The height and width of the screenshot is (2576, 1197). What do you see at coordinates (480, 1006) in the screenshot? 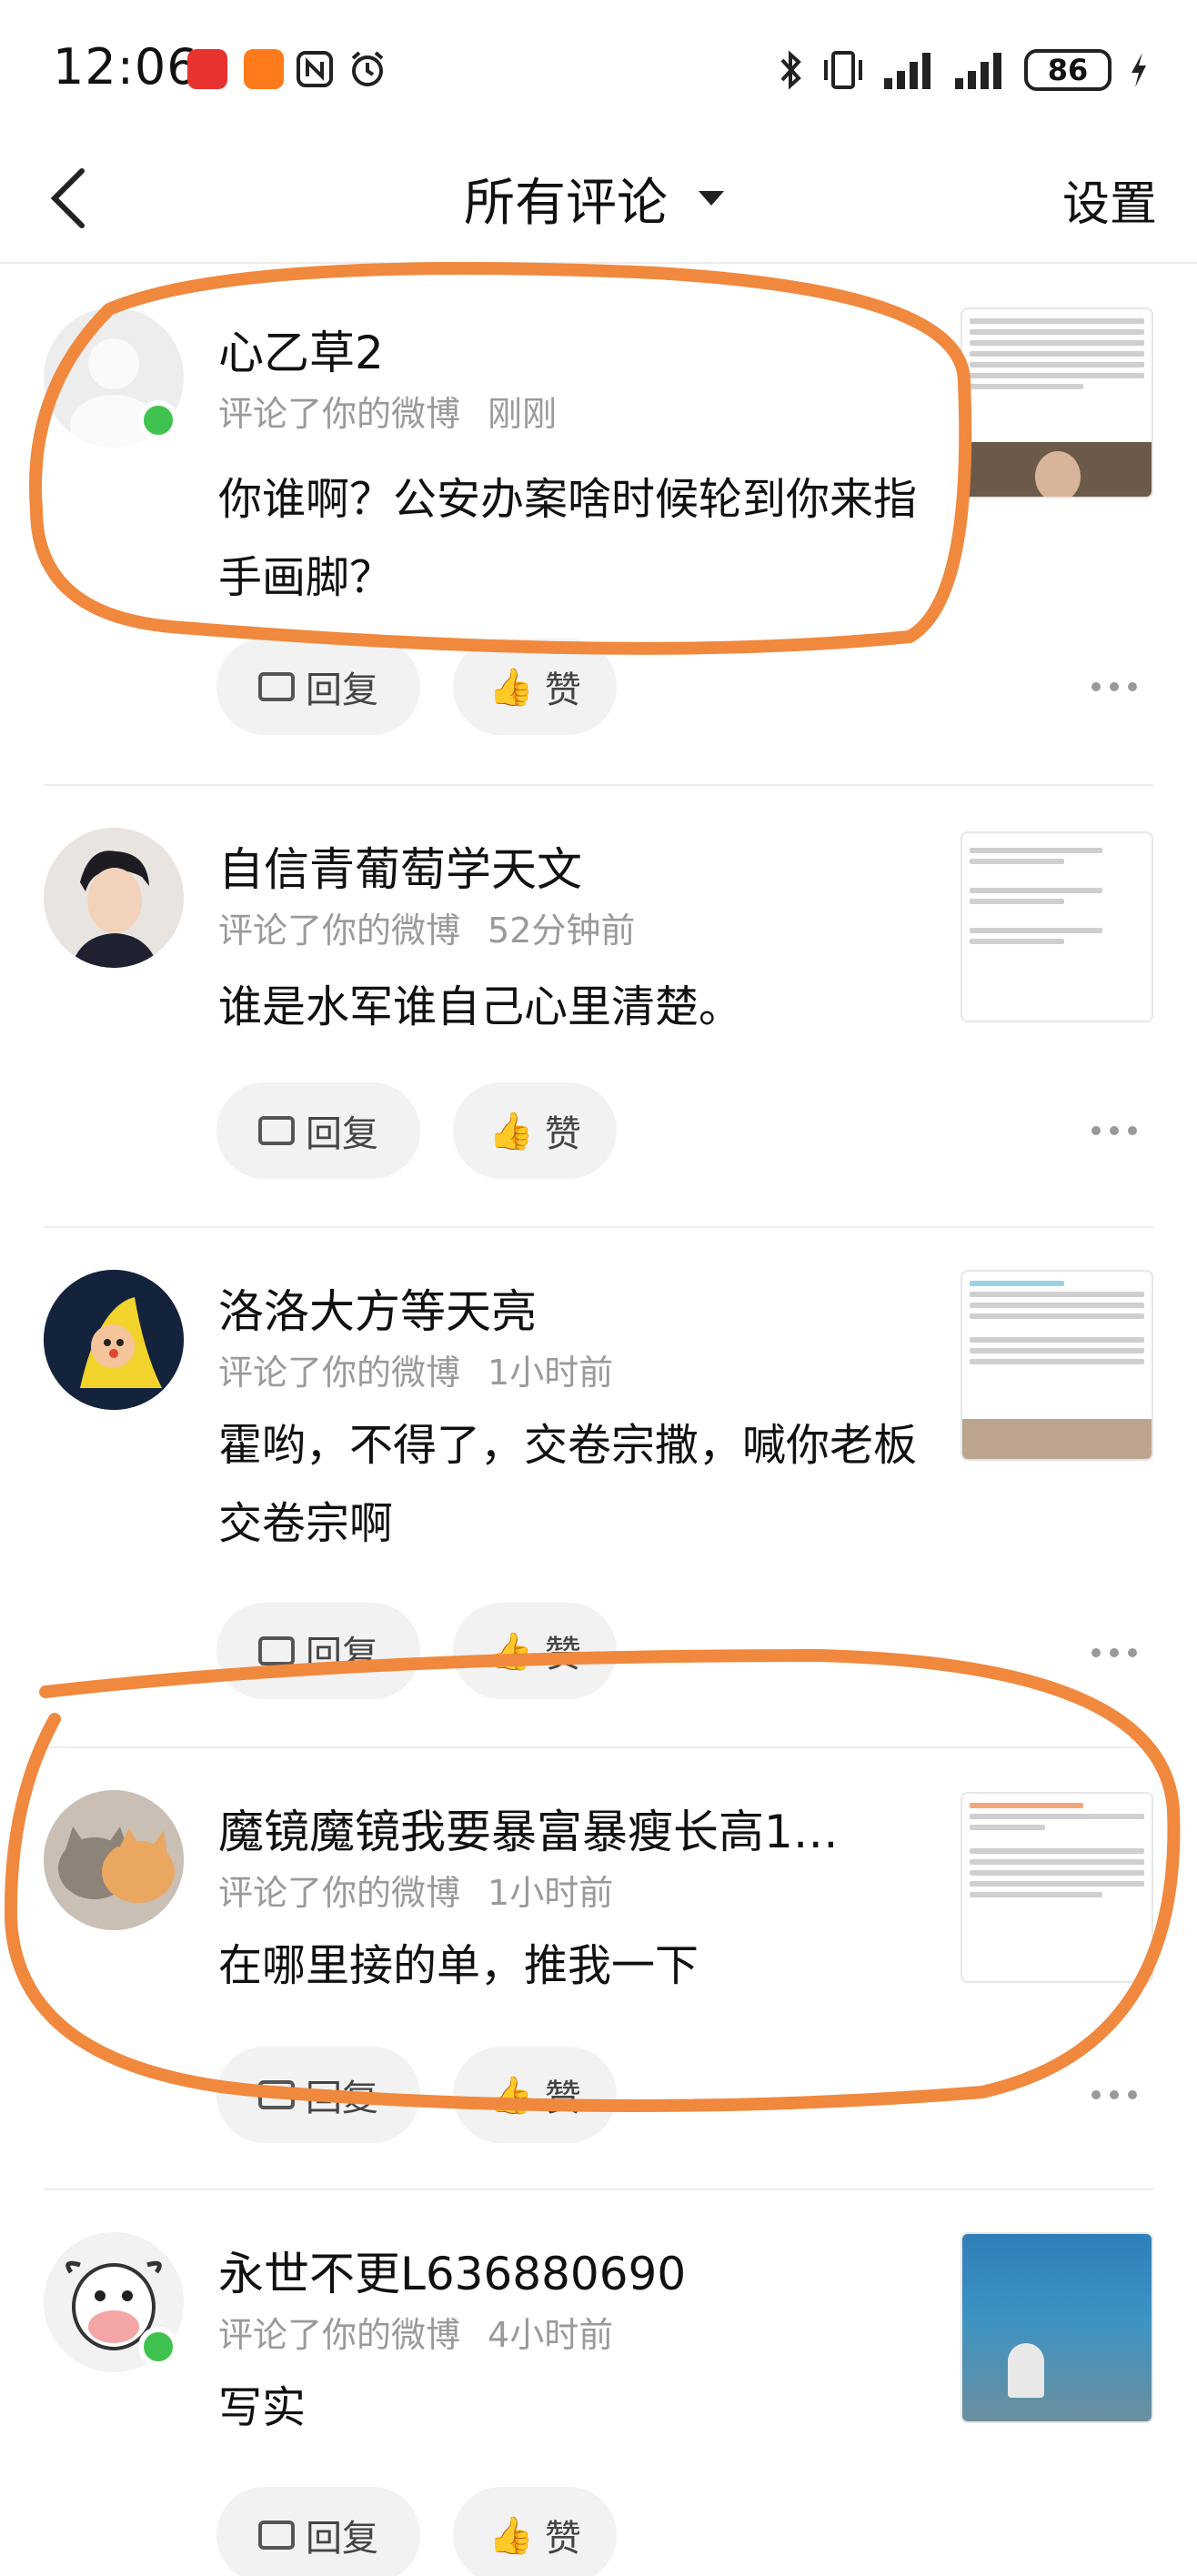
I see `comment-text: 谁是水军谁自己心里清楚。` at bounding box center [480, 1006].